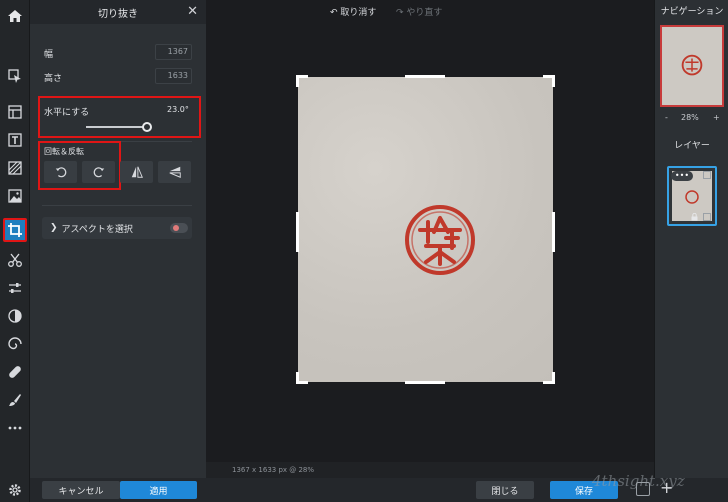 This screenshot has width=728, height=502. I want to click on crop-handle-top-left, so click(297, 81).